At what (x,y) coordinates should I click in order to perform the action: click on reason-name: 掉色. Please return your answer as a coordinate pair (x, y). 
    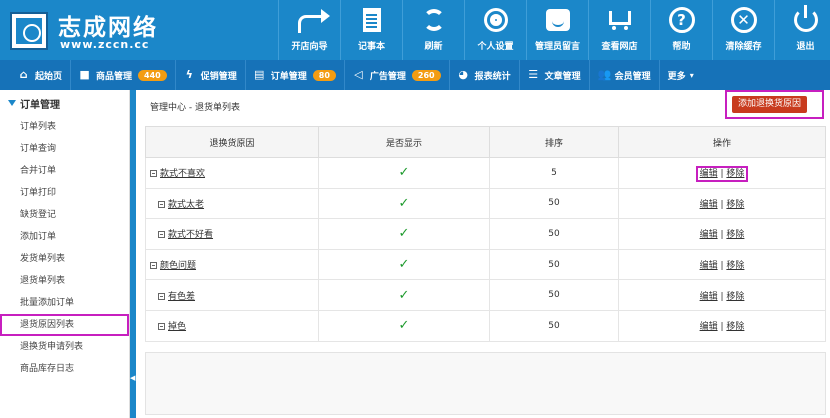
    Looking at the image, I should click on (177, 327).